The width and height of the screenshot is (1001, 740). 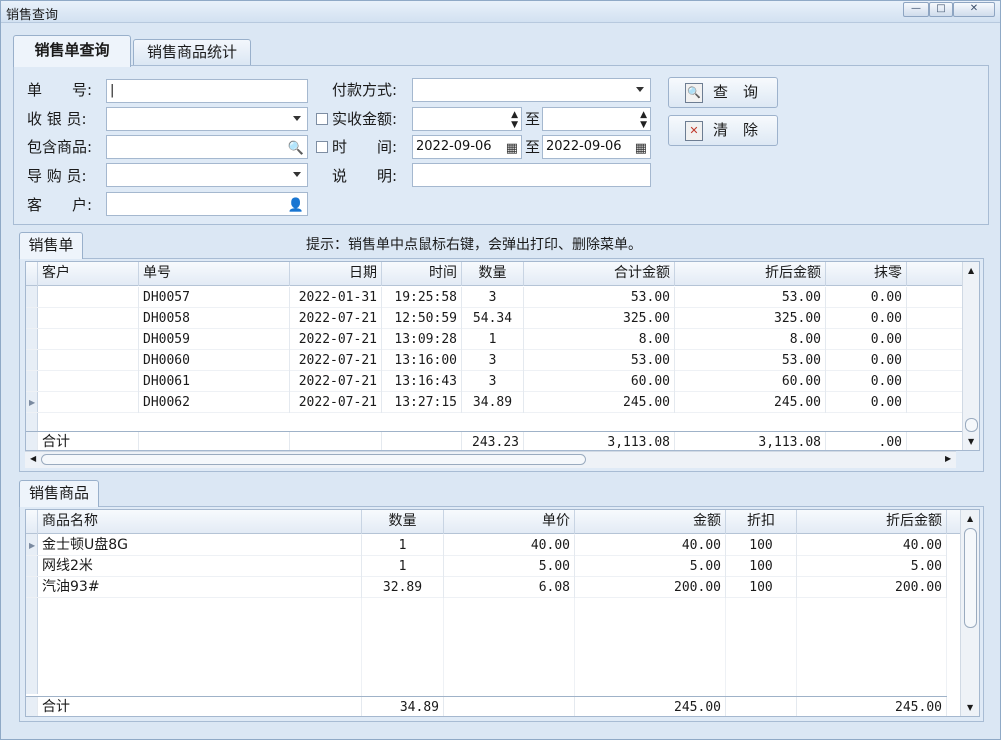 What do you see at coordinates (509, 522) in the screenshot?
I see `col-unit-price: 单价` at bounding box center [509, 522].